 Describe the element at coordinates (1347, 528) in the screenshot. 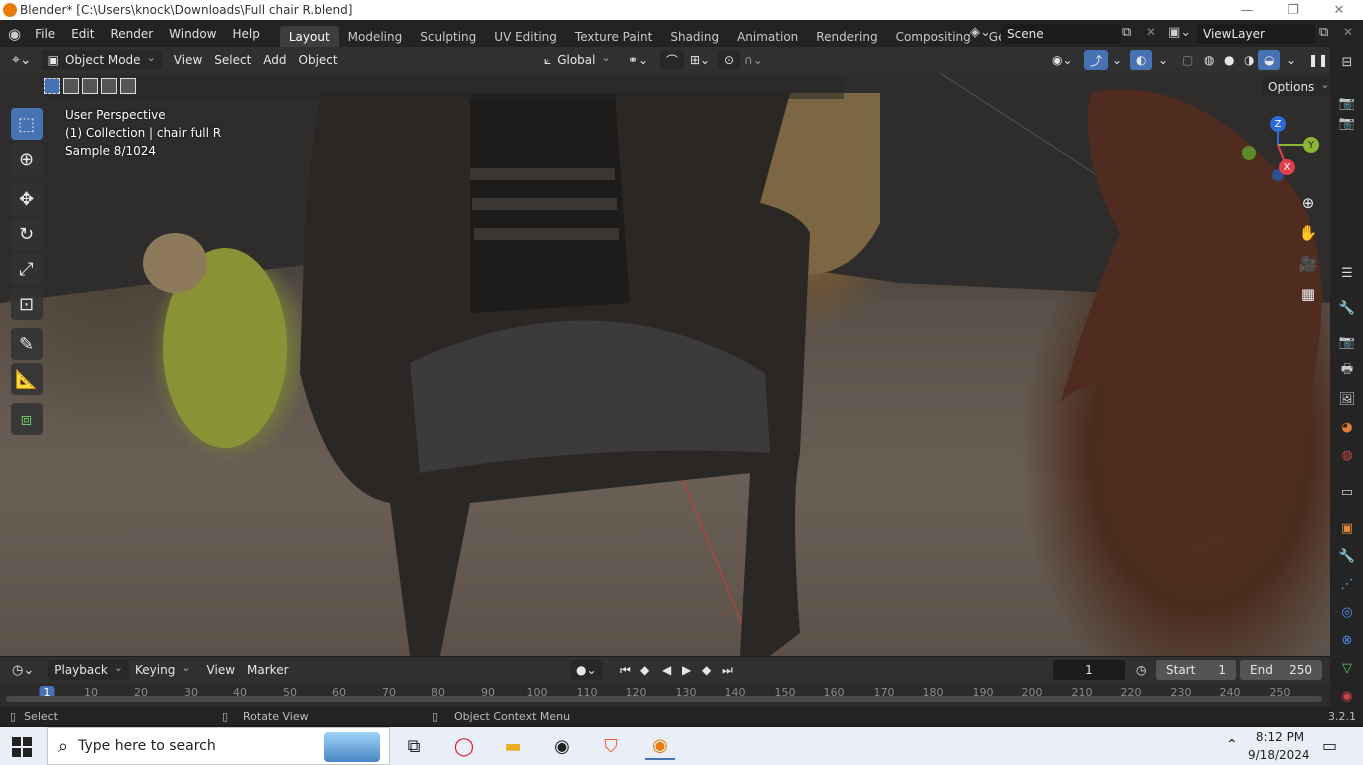

I see `object-properties-icon: ▣` at that location.